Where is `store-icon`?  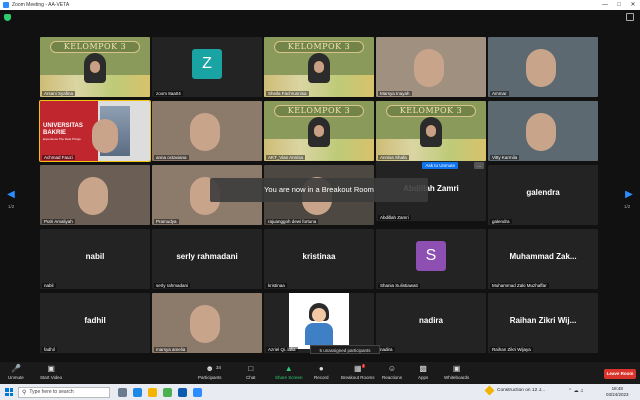
store-icon is located at coordinates (182, 392).